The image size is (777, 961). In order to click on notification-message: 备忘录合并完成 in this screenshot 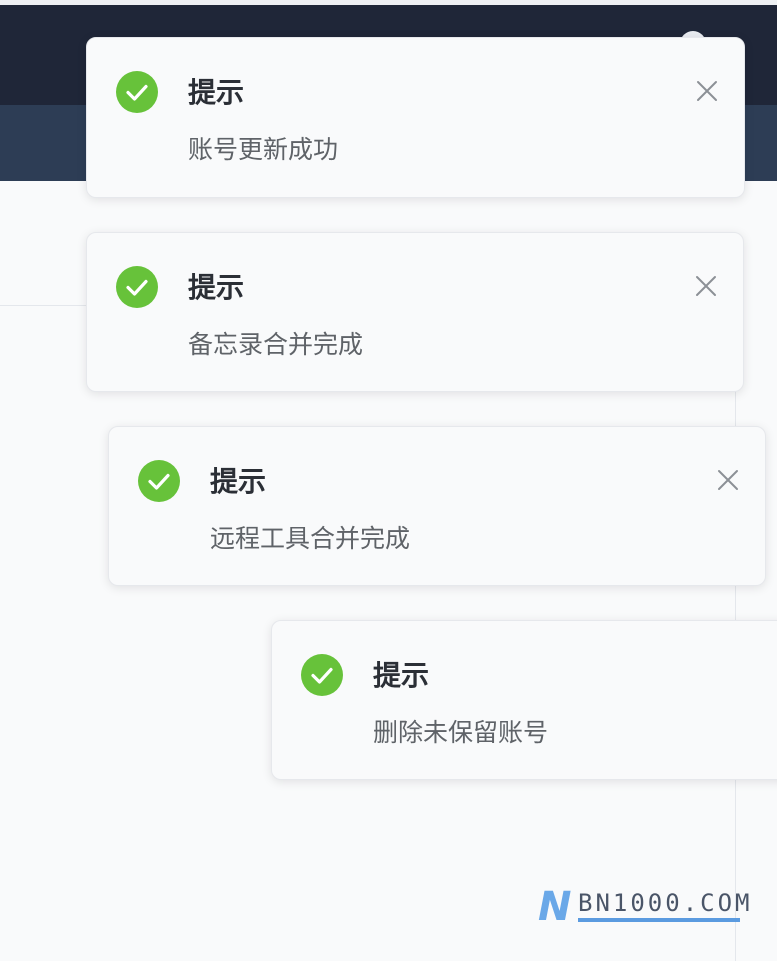, I will do `click(276, 344)`.